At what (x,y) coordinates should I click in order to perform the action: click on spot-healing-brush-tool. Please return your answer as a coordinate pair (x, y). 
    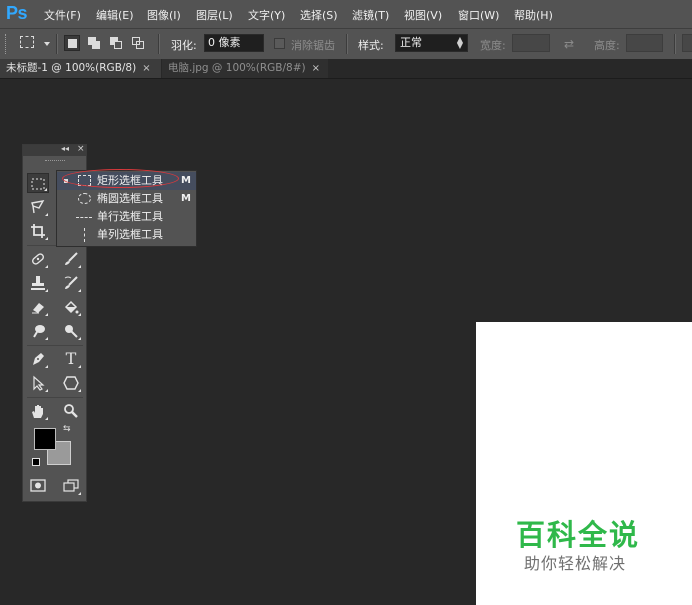
    Looking at the image, I should click on (38, 259).